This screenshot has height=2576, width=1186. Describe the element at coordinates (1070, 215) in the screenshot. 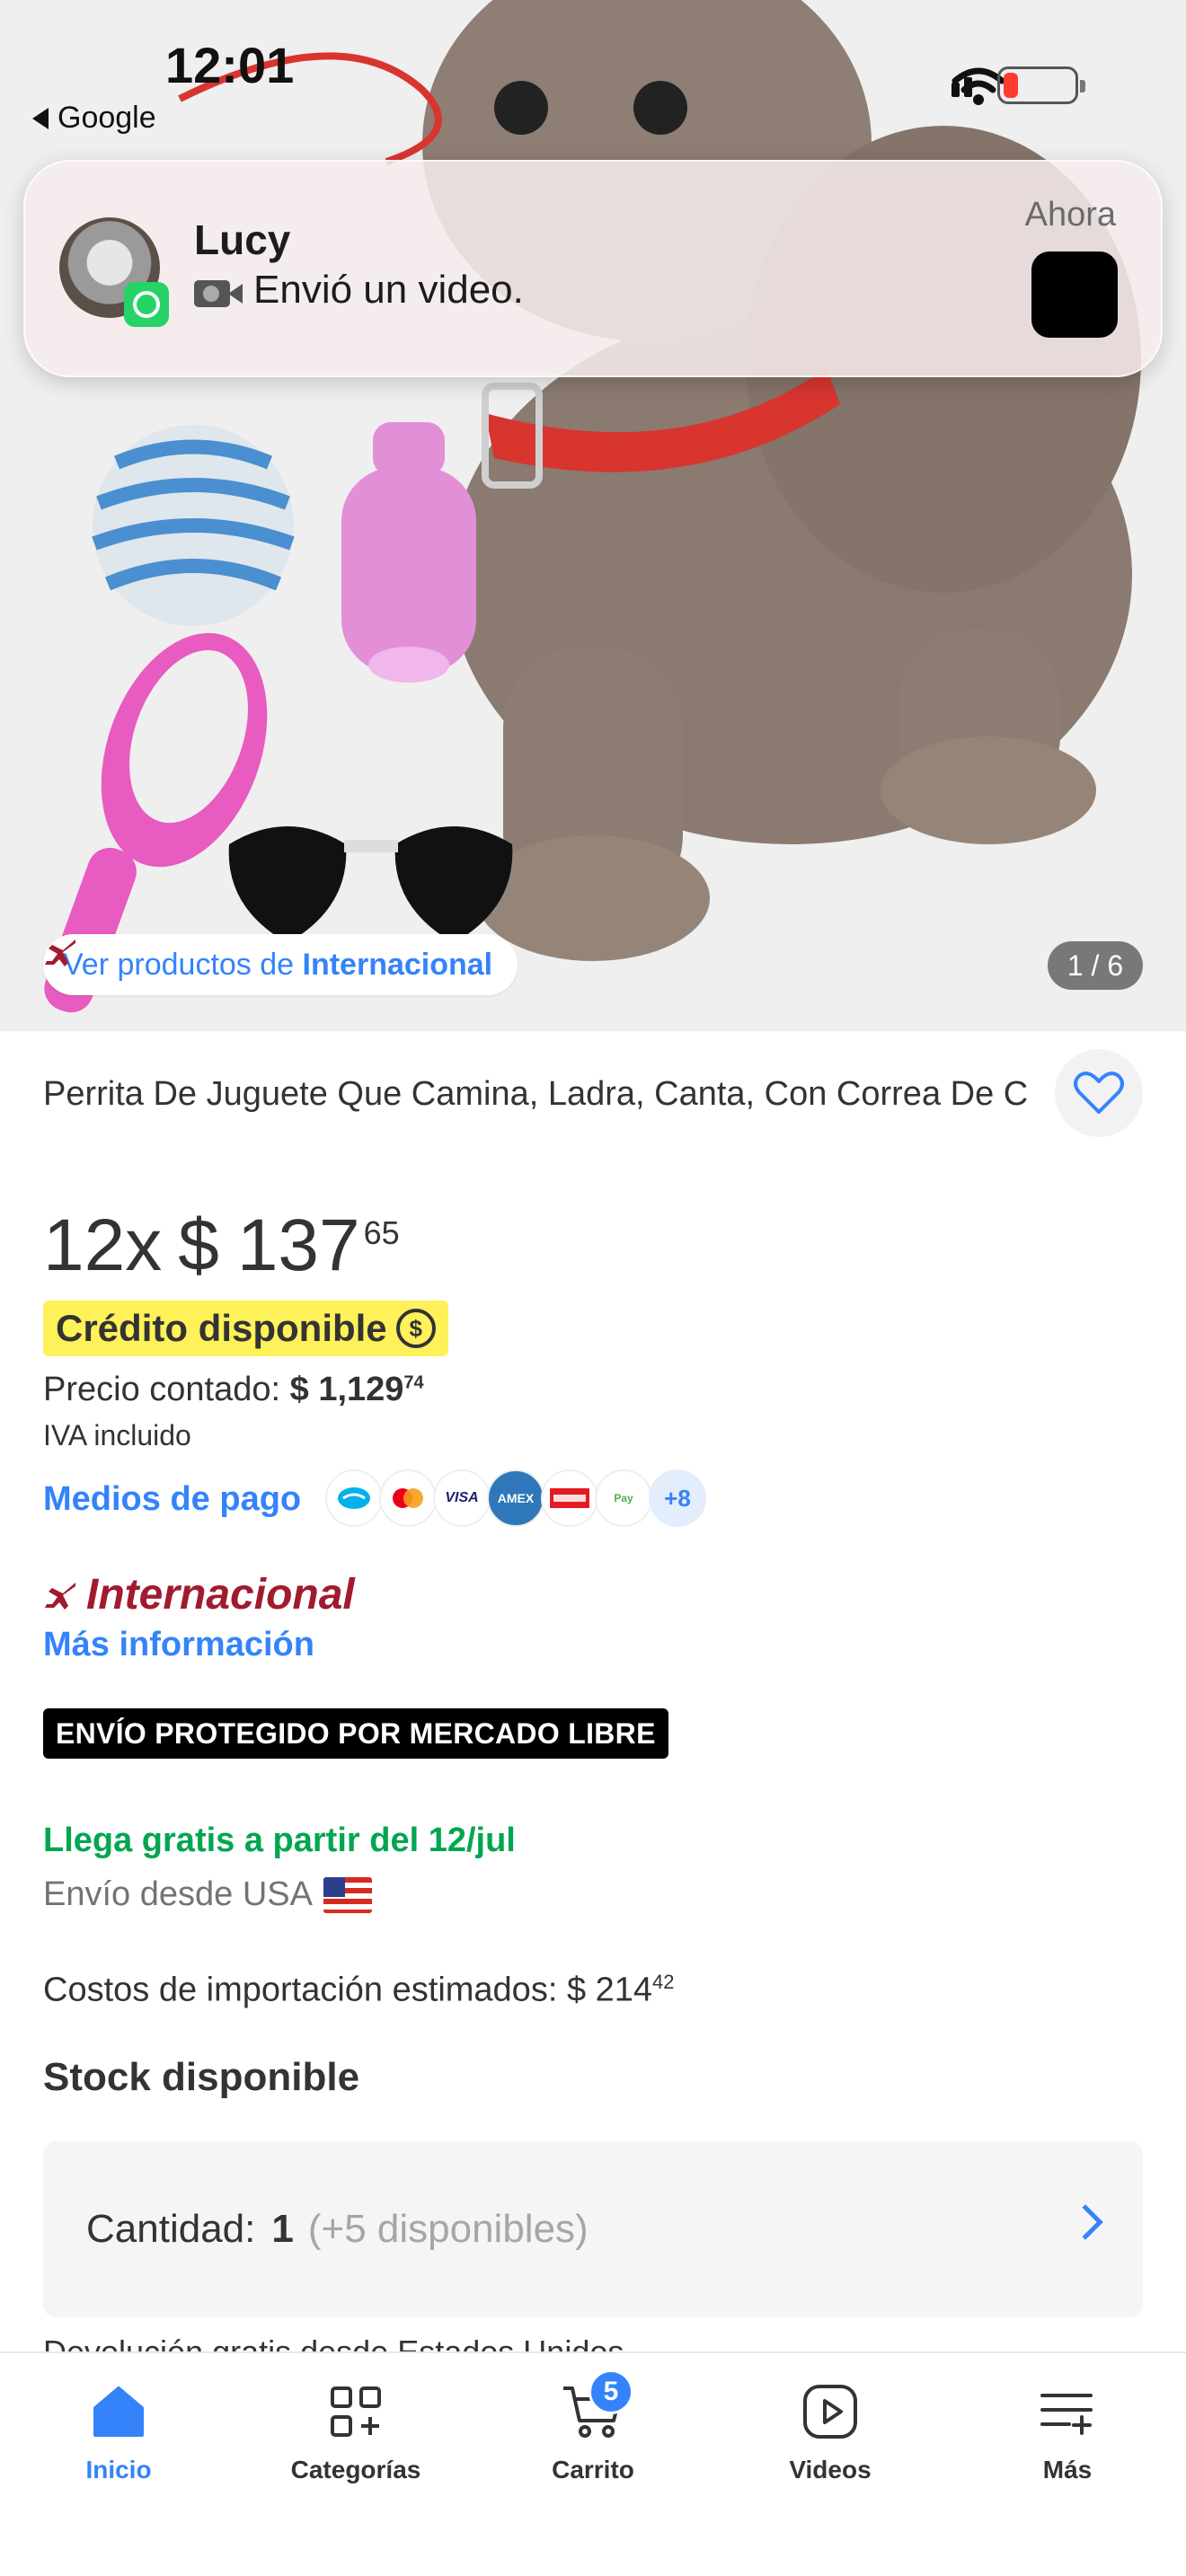

I see `notification-time: Ahora` at that location.